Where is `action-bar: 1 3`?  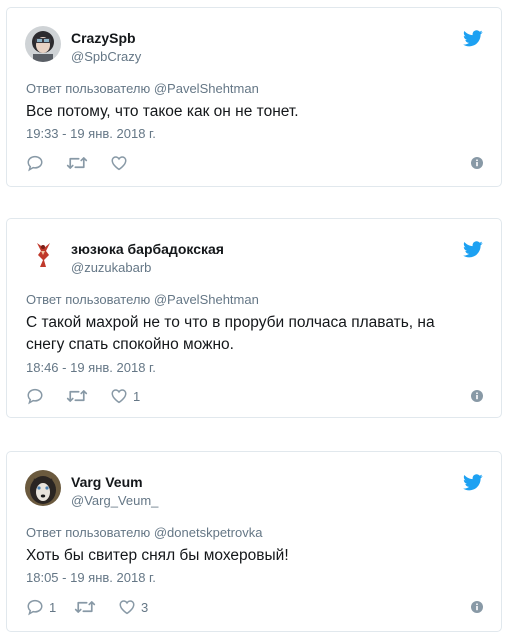 action-bar: 1 3 is located at coordinates (254, 607).